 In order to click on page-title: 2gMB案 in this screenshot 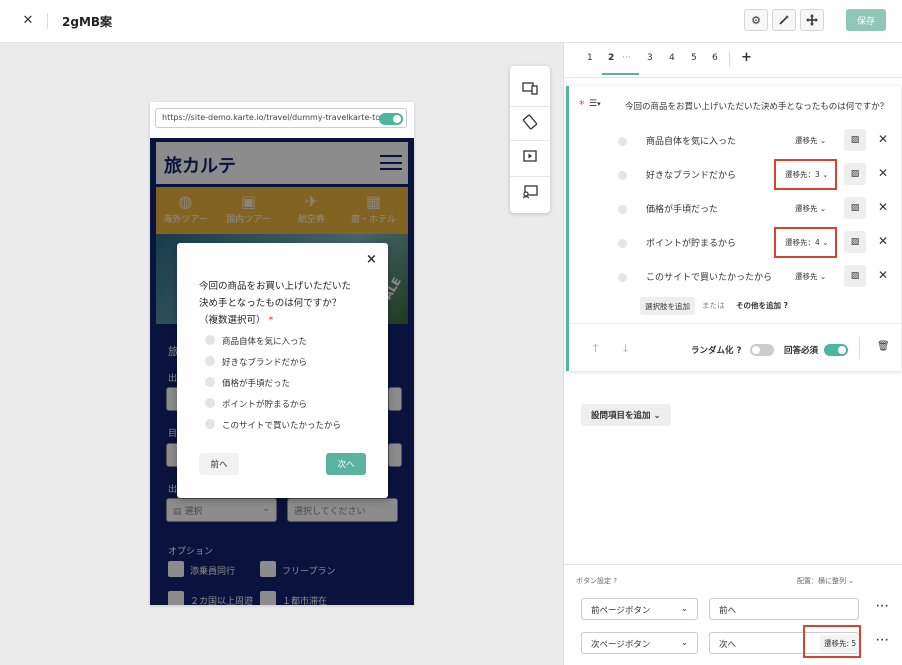, I will do `click(87, 22)`.